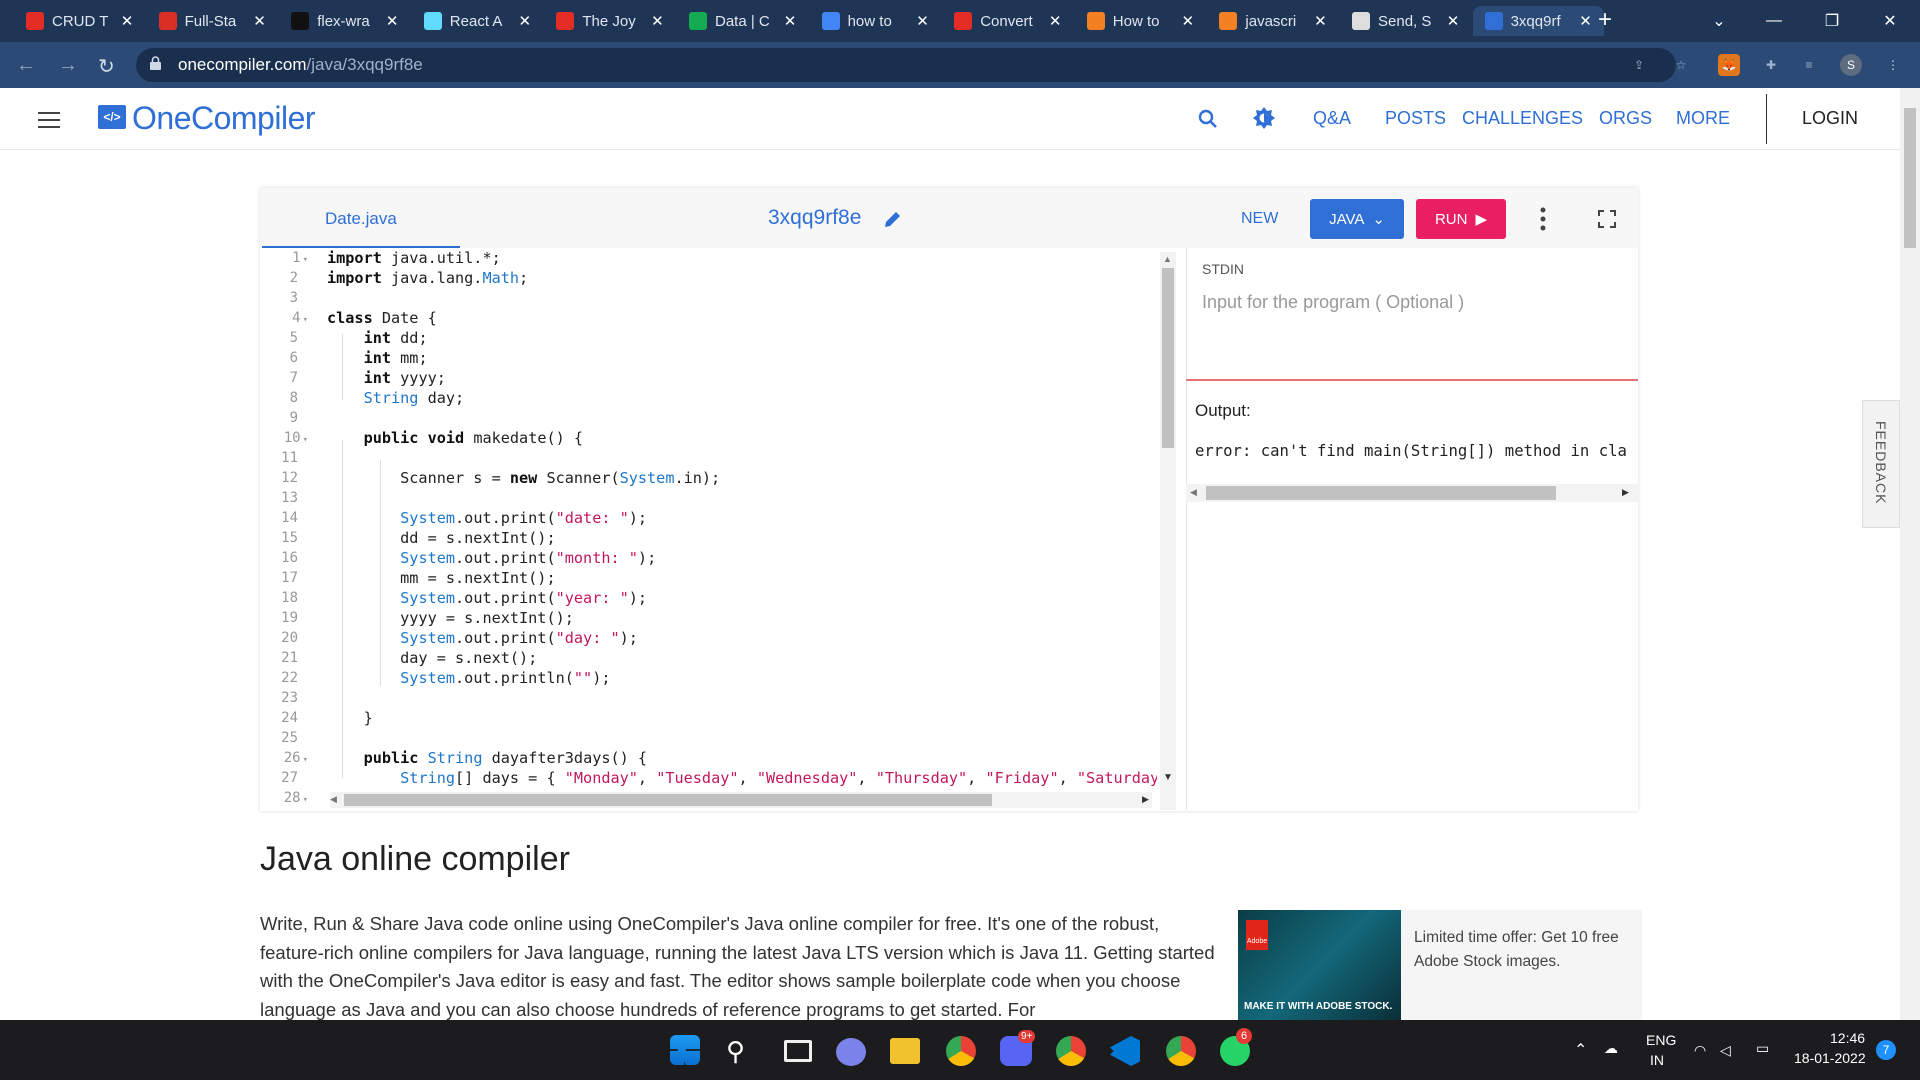 Image resolution: width=1920 pixels, height=1080 pixels. I want to click on hamburger-menu-icon, so click(49, 120).